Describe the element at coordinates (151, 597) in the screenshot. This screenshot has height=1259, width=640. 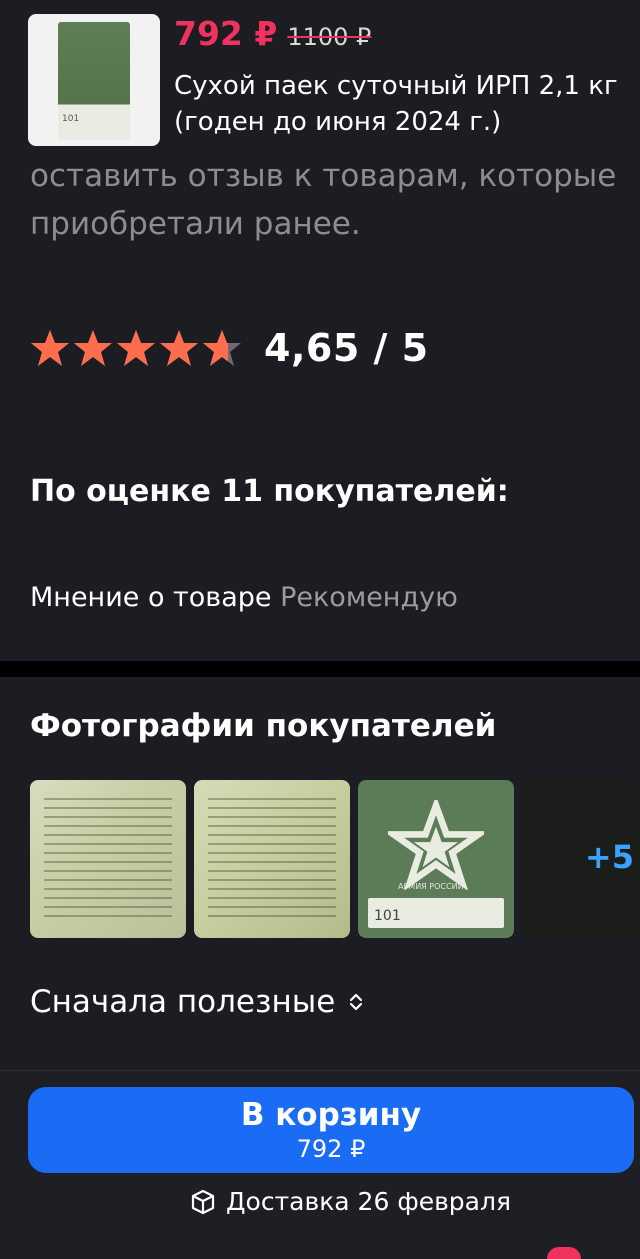
I see `opinion-label: Мнение о товаре` at that location.